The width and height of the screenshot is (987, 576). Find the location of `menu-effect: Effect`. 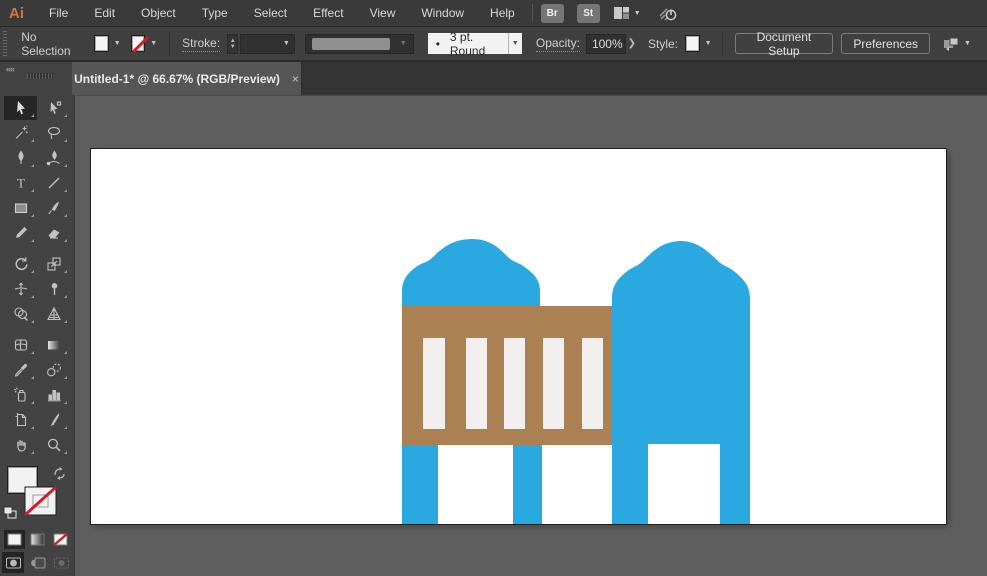

menu-effect: Effect is located at coordinates (328, 13).